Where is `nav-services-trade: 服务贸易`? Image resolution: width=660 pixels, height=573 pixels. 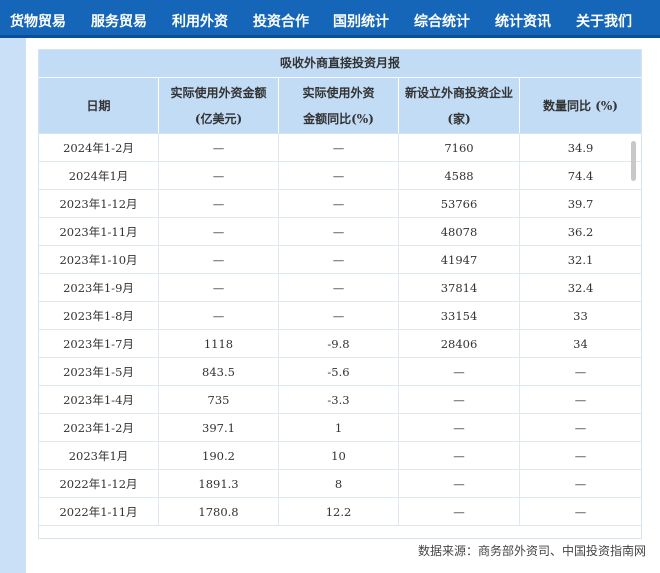 nav-services-trade: 服务贸易 is located at coordinates (119, 21).